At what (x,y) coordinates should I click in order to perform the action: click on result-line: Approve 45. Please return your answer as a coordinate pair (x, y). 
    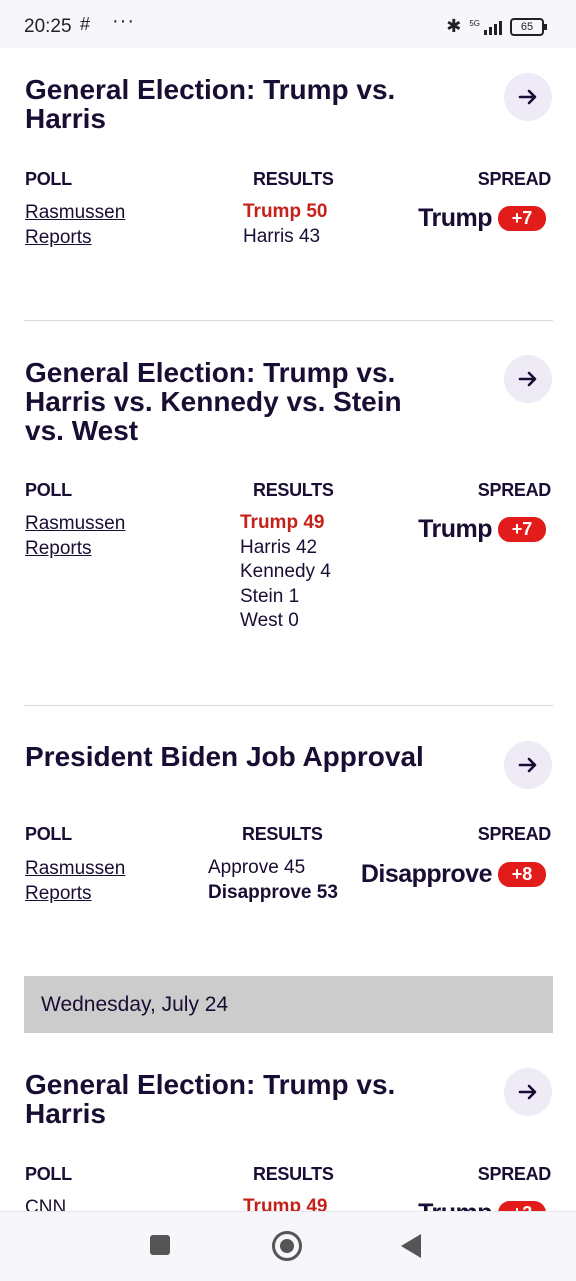
    Looking at the image, I should click on (257, 867).